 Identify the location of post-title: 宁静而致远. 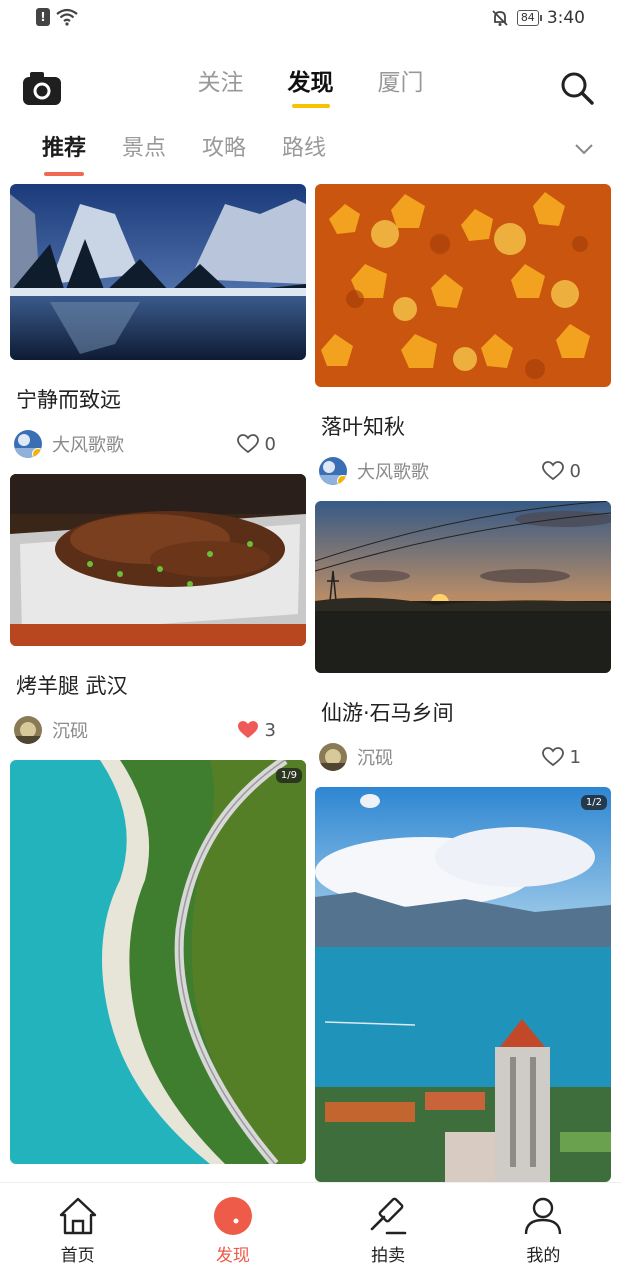
(68, 400).